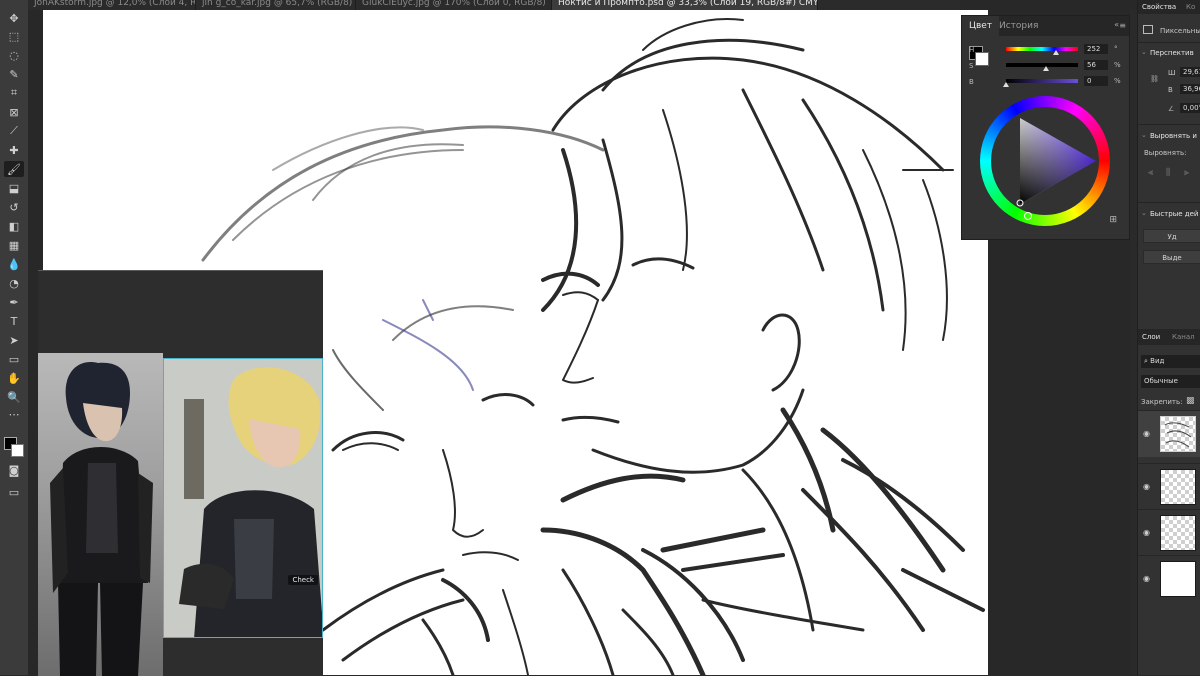 This screenshot has width=1200, height=676. Describe the element at coordinates (14, 321) in the screenshot. I see `type-tool-icon: T` at that location.